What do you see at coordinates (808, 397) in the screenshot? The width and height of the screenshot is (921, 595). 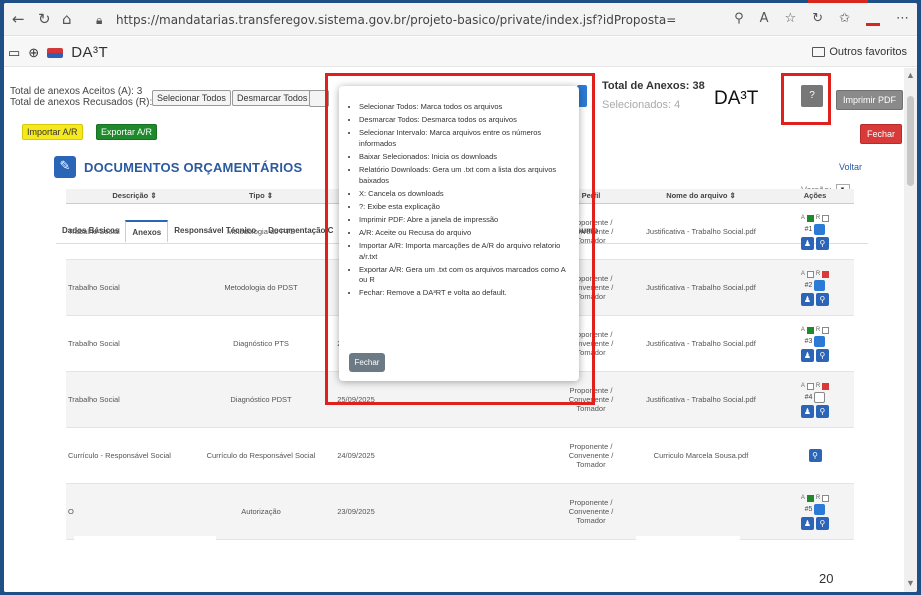 I see `row-number: #4` at bounding box center [808, 397].